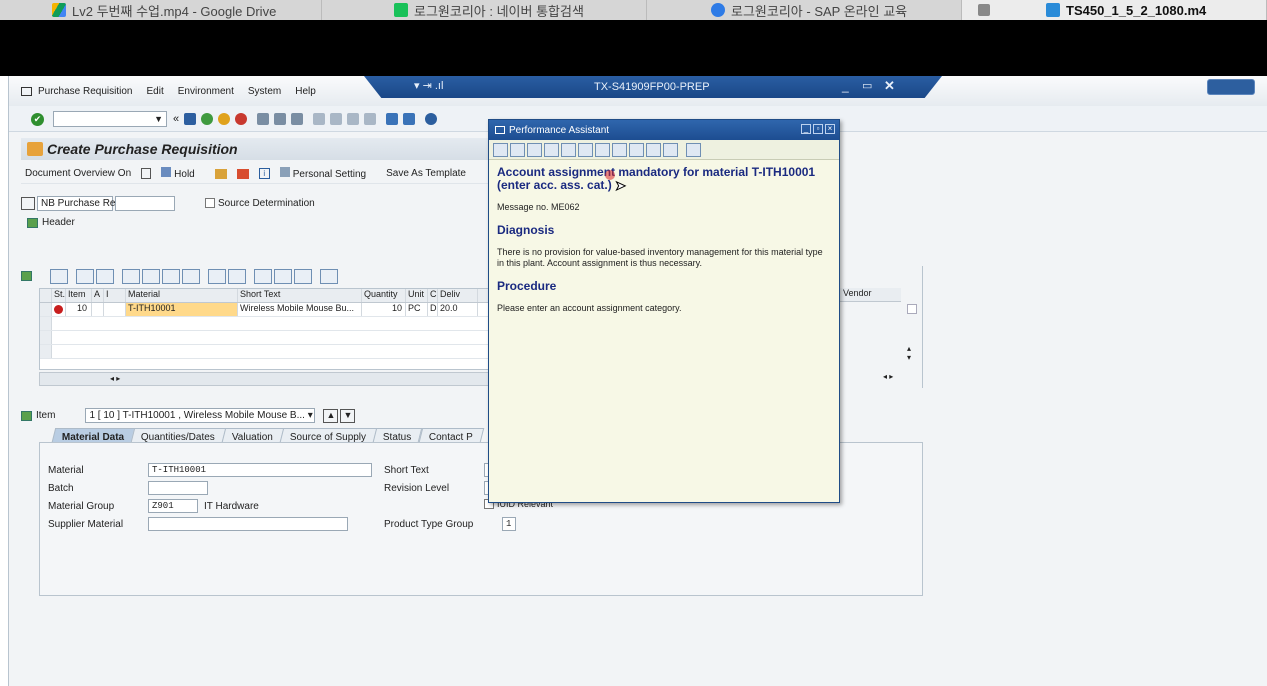 This screenshot has height=686, width=1267. What do you see at coordinates (151, 276) in the screenshot?
I see `sort-desc-icon` at bounding box center [151, 276].